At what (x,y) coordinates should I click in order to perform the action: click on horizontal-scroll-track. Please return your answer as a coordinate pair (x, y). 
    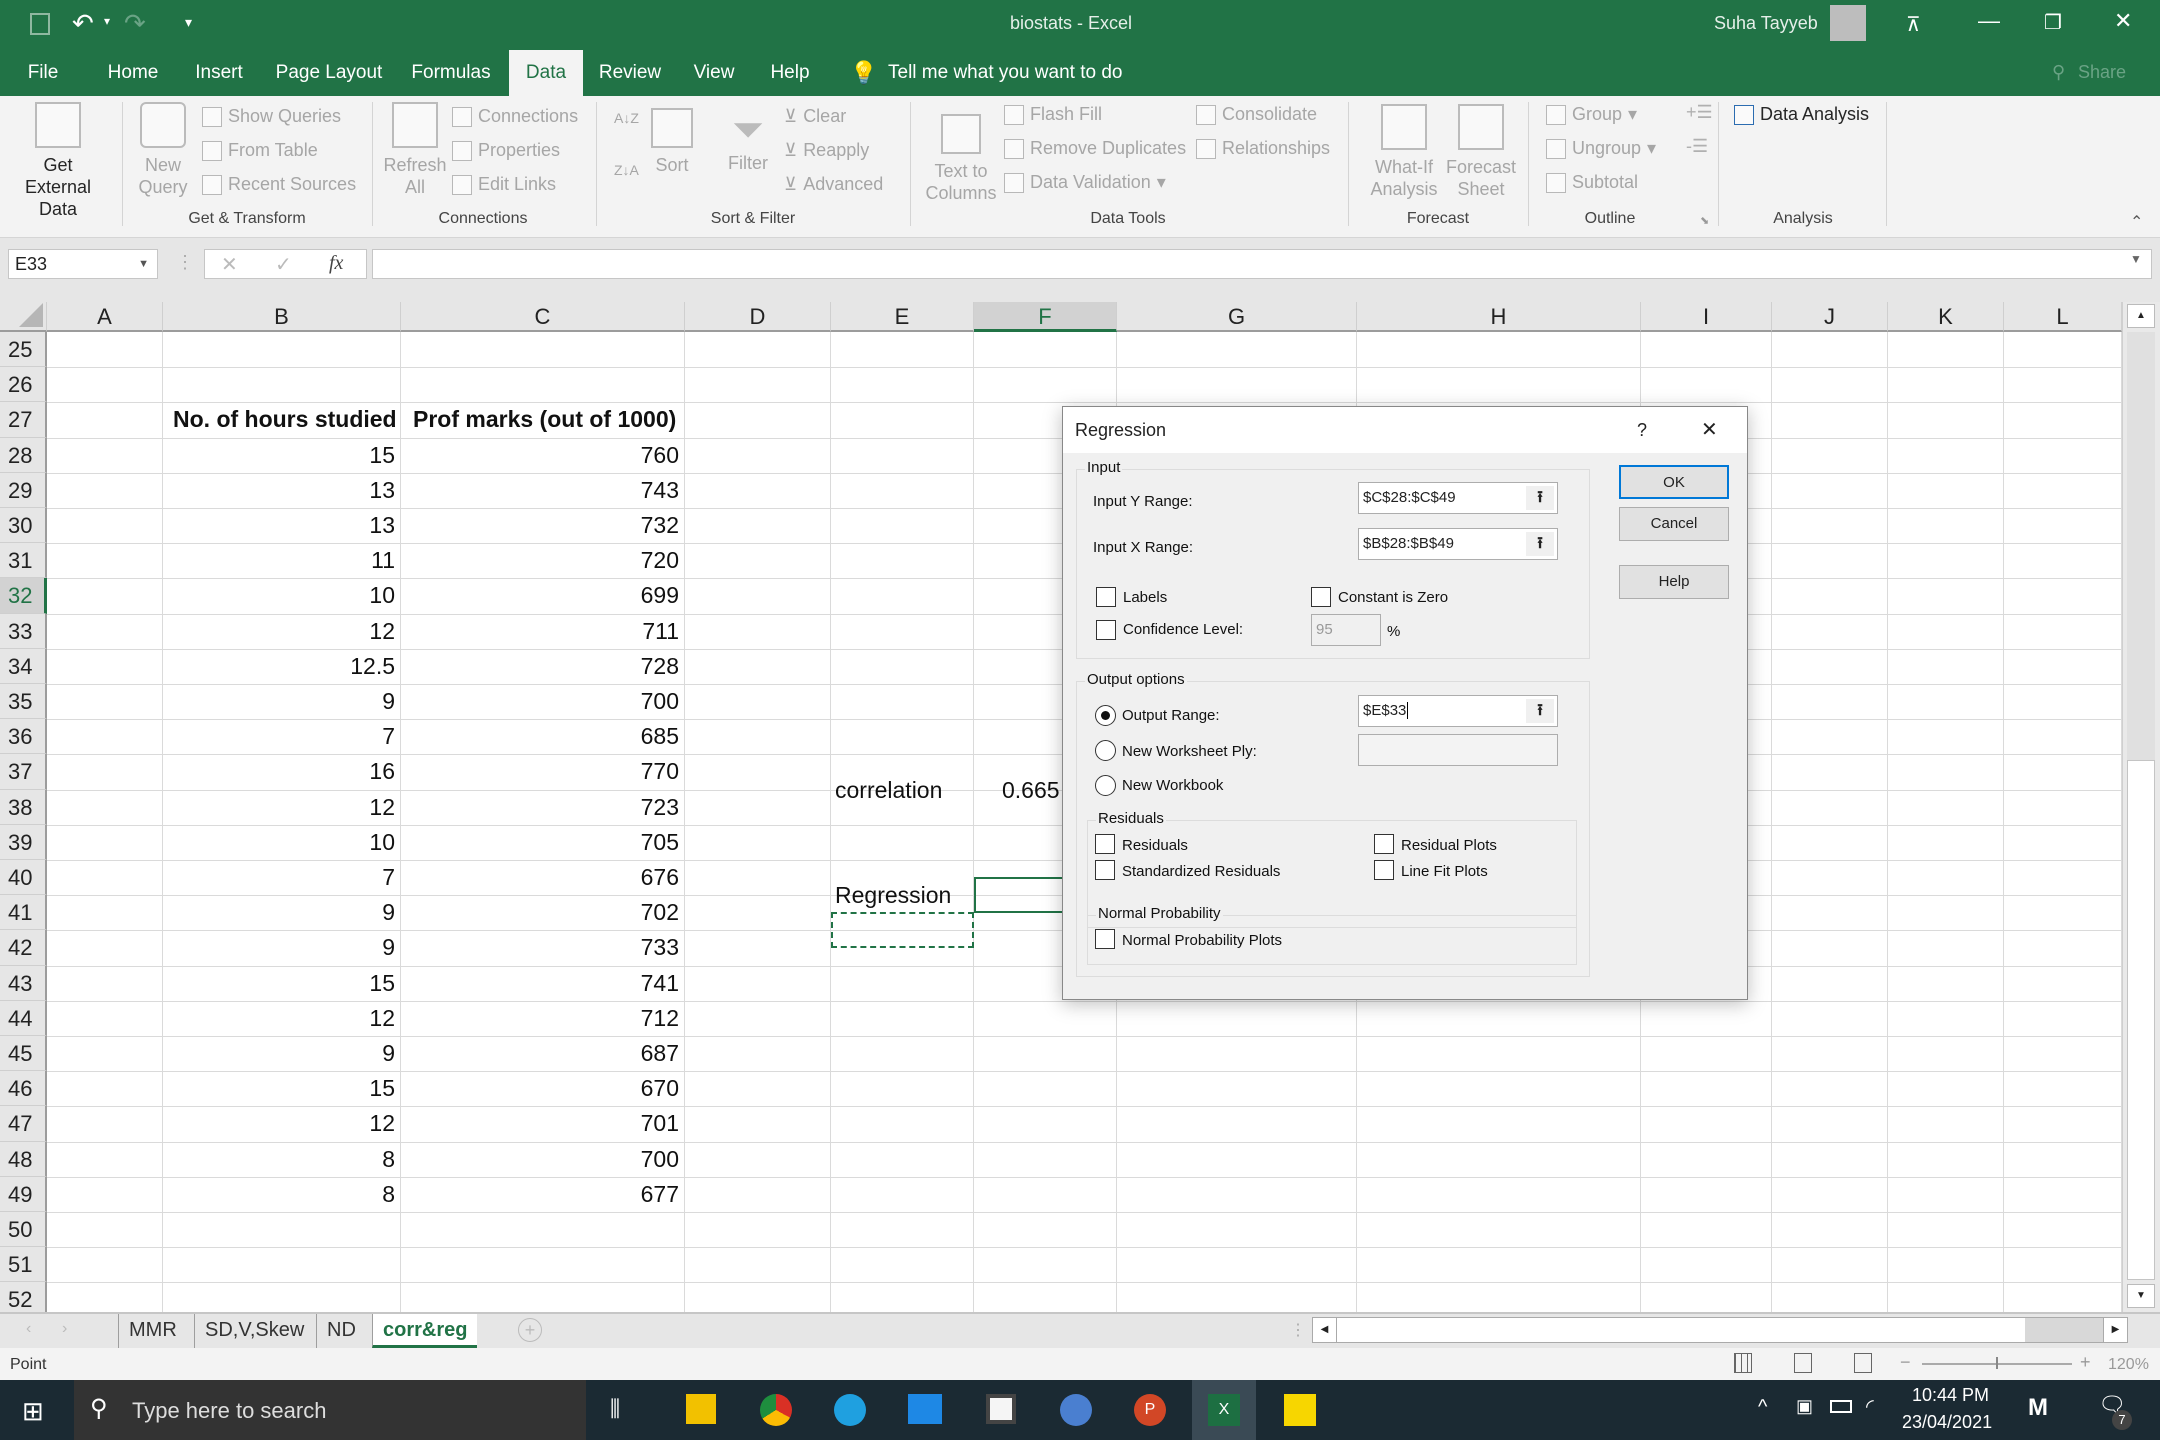
    Looking at the image, I should click on (2064, 1330).